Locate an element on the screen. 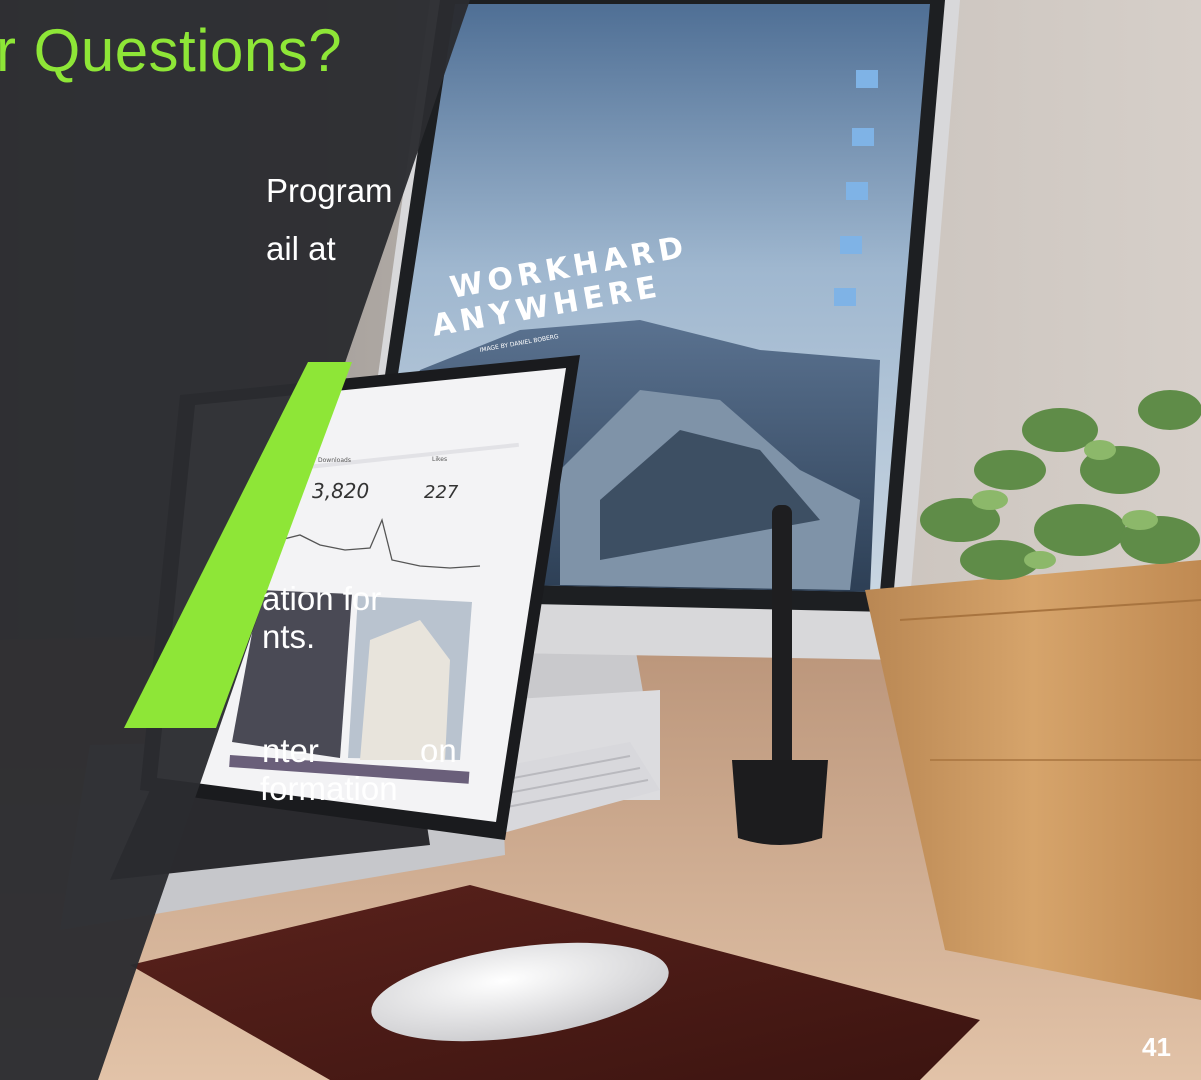  body-line-1: Program is located at coordinates (329, 190).